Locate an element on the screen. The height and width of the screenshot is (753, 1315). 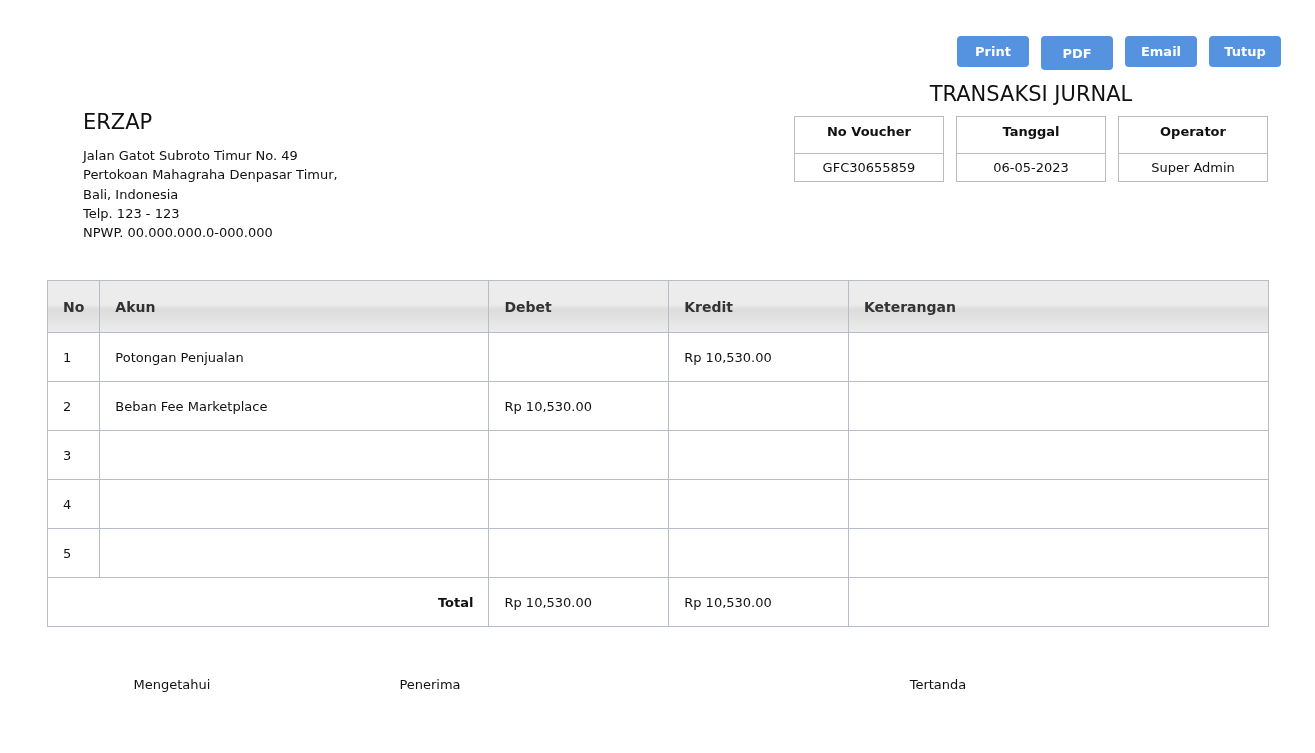
column-header: Keterangan is located at coordinates (1058, 307).